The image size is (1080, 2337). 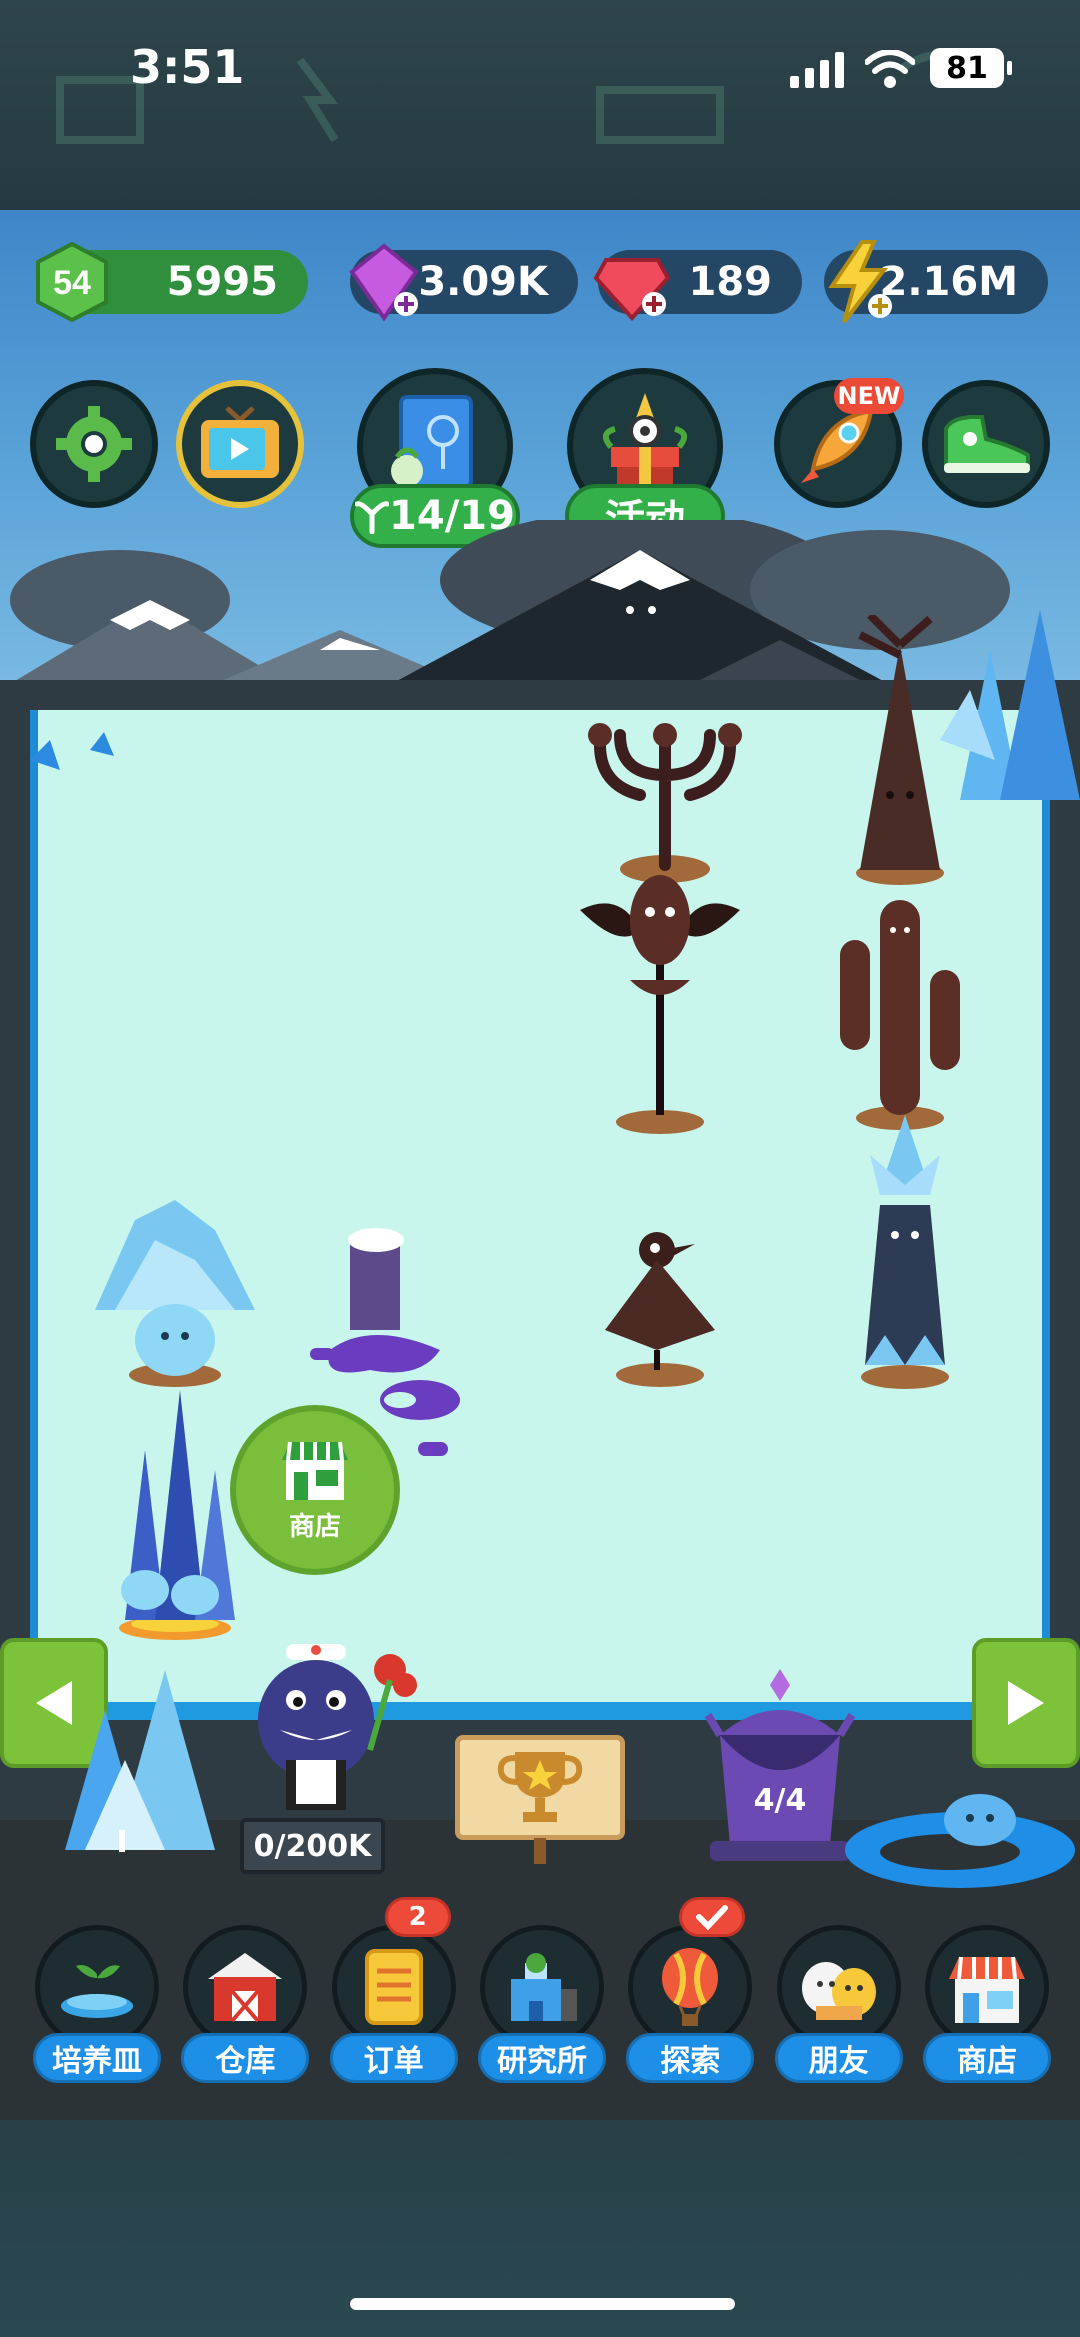 I want to click on dock-research-lab-circle, so click(x=541, y=1987).